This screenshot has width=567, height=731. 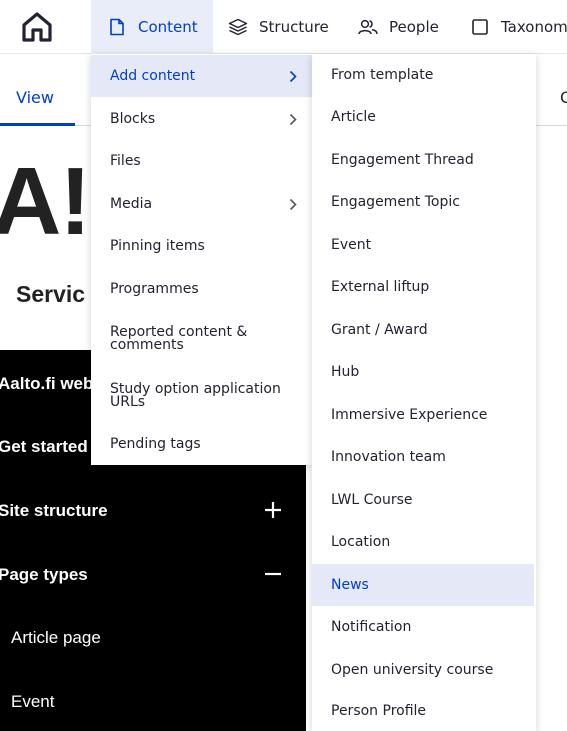 What do you see at coordinates (201, 119) in the screenshot?
I see `menu-item-blocks: Blocks` at bounding box center [201, 119].